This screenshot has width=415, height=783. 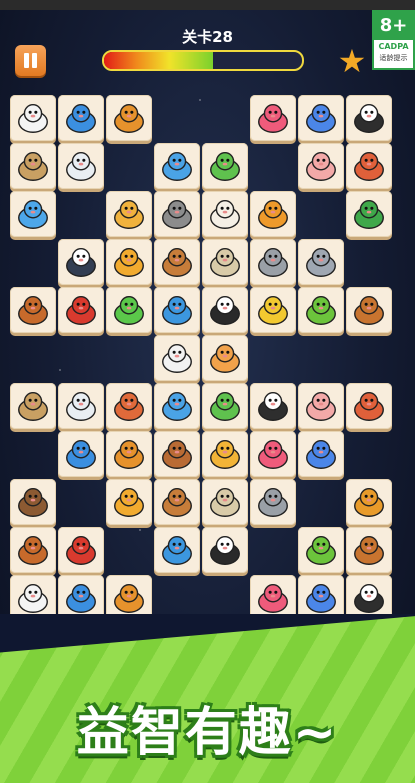 What do you see at coordinates (30, 60) in the screenshot?
I see `pause-button` at bounding box center [30, 60].